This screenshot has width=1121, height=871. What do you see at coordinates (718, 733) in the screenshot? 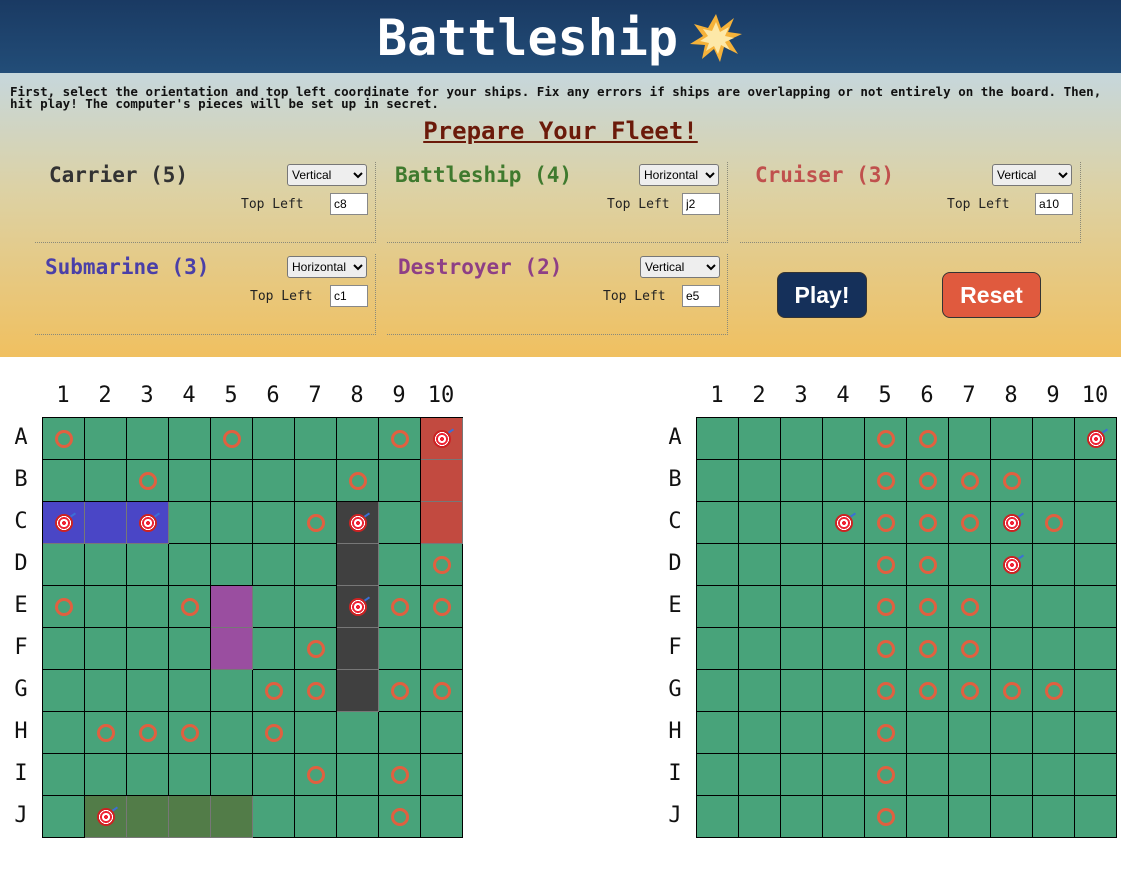
I see `board-cell-h1` at bounding box center [718, 733].